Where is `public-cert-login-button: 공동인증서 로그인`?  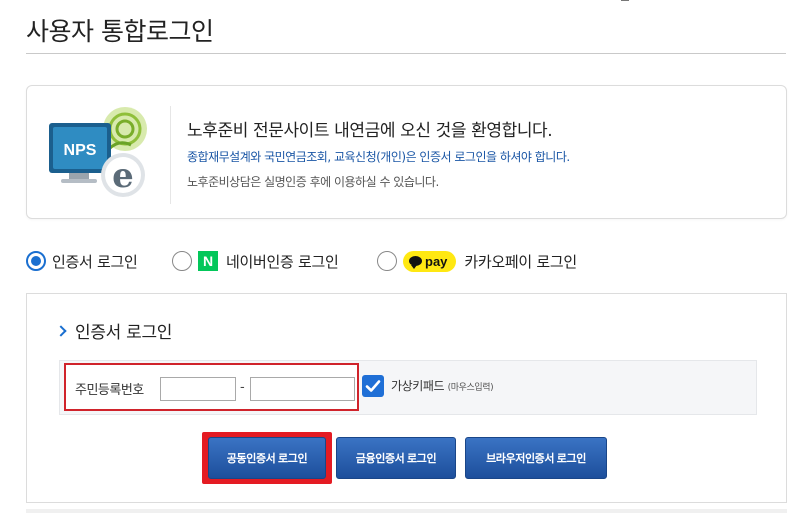
public-cert-login-button: 공동인증서 로그인 is located at coordinates (267, 458).